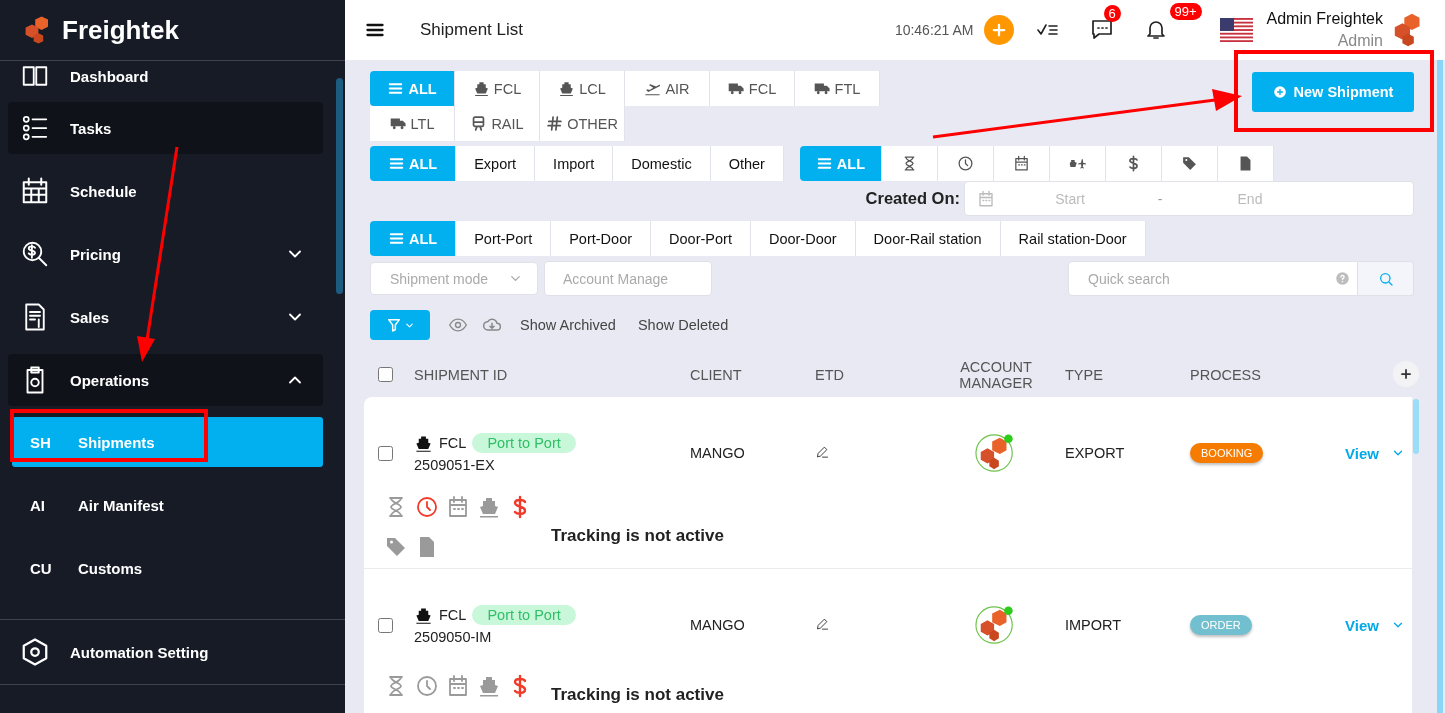 Image resolution: width=1445 pixels, height=713 pixels. Describe the element at coordinates (35, 652) in the screenshot. I see `hexagon-icon` at that location.